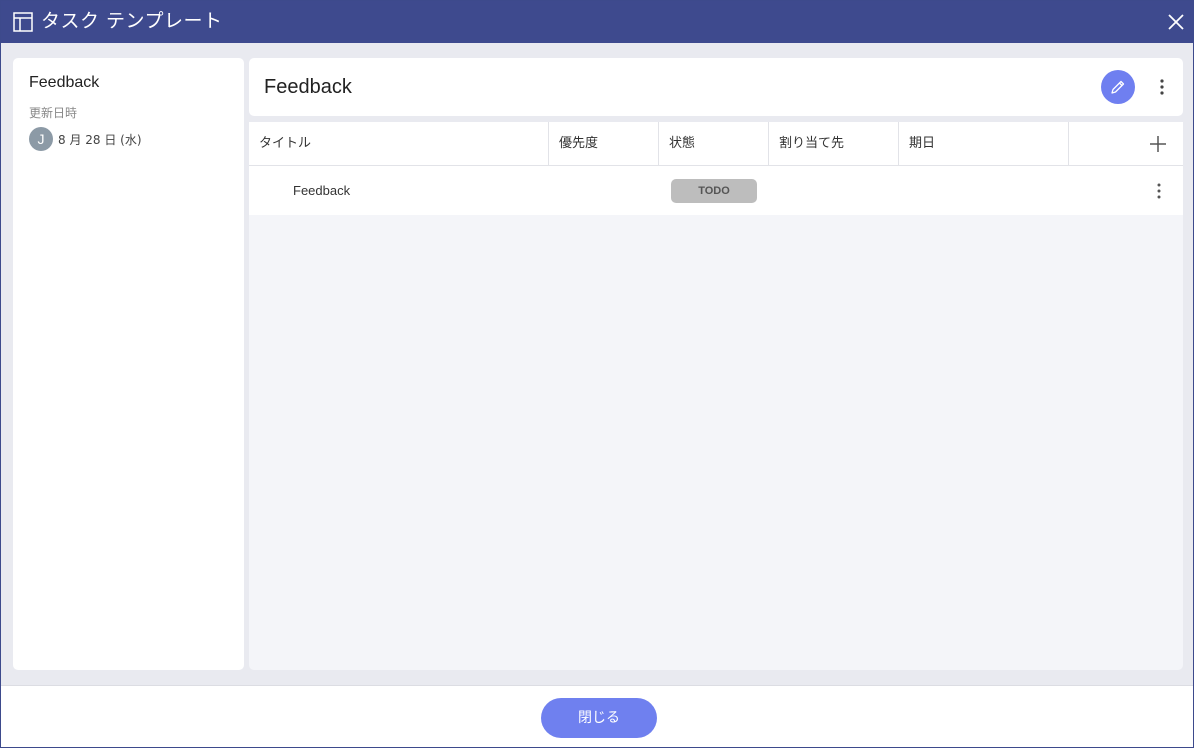 This screenshot has height=748, width=1194. I want to click on add-column-button, so click(1125, 143).